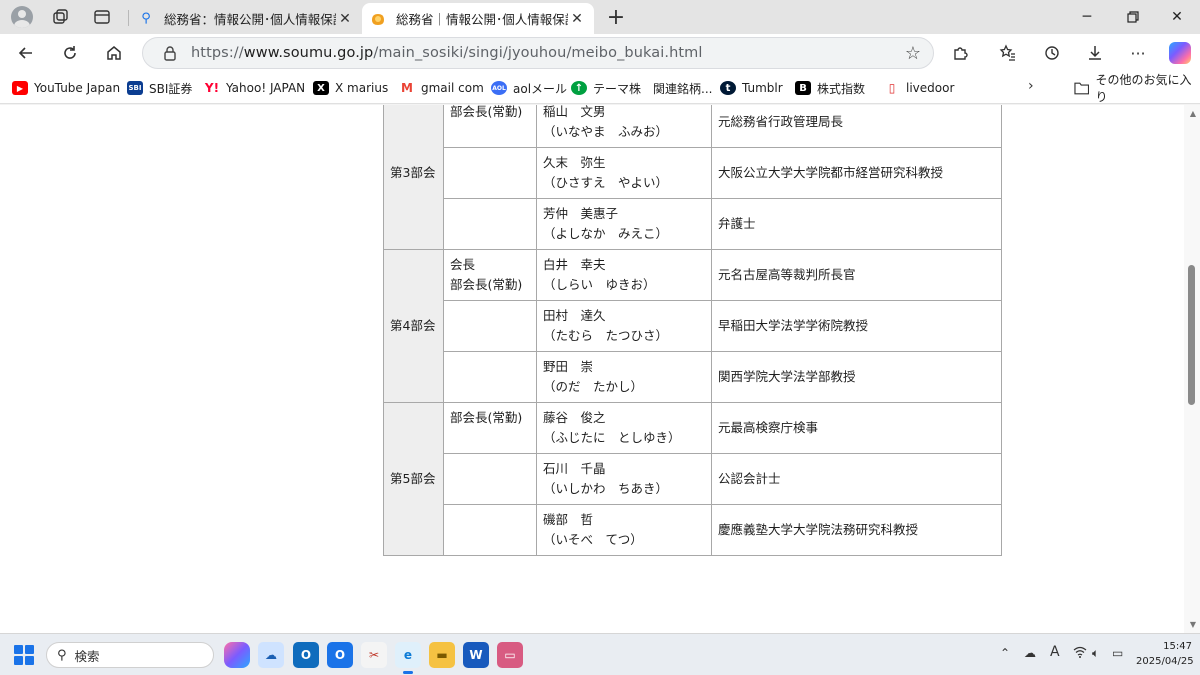  I want to click on career-cell: 慶應義塾大学大学院法務研究科教授, so click(856, 530).